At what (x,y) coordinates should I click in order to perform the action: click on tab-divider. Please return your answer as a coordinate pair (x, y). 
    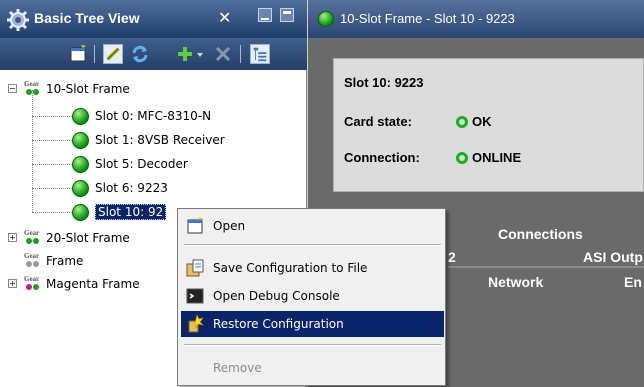
    Looking at the image, I should click on (546, 267).